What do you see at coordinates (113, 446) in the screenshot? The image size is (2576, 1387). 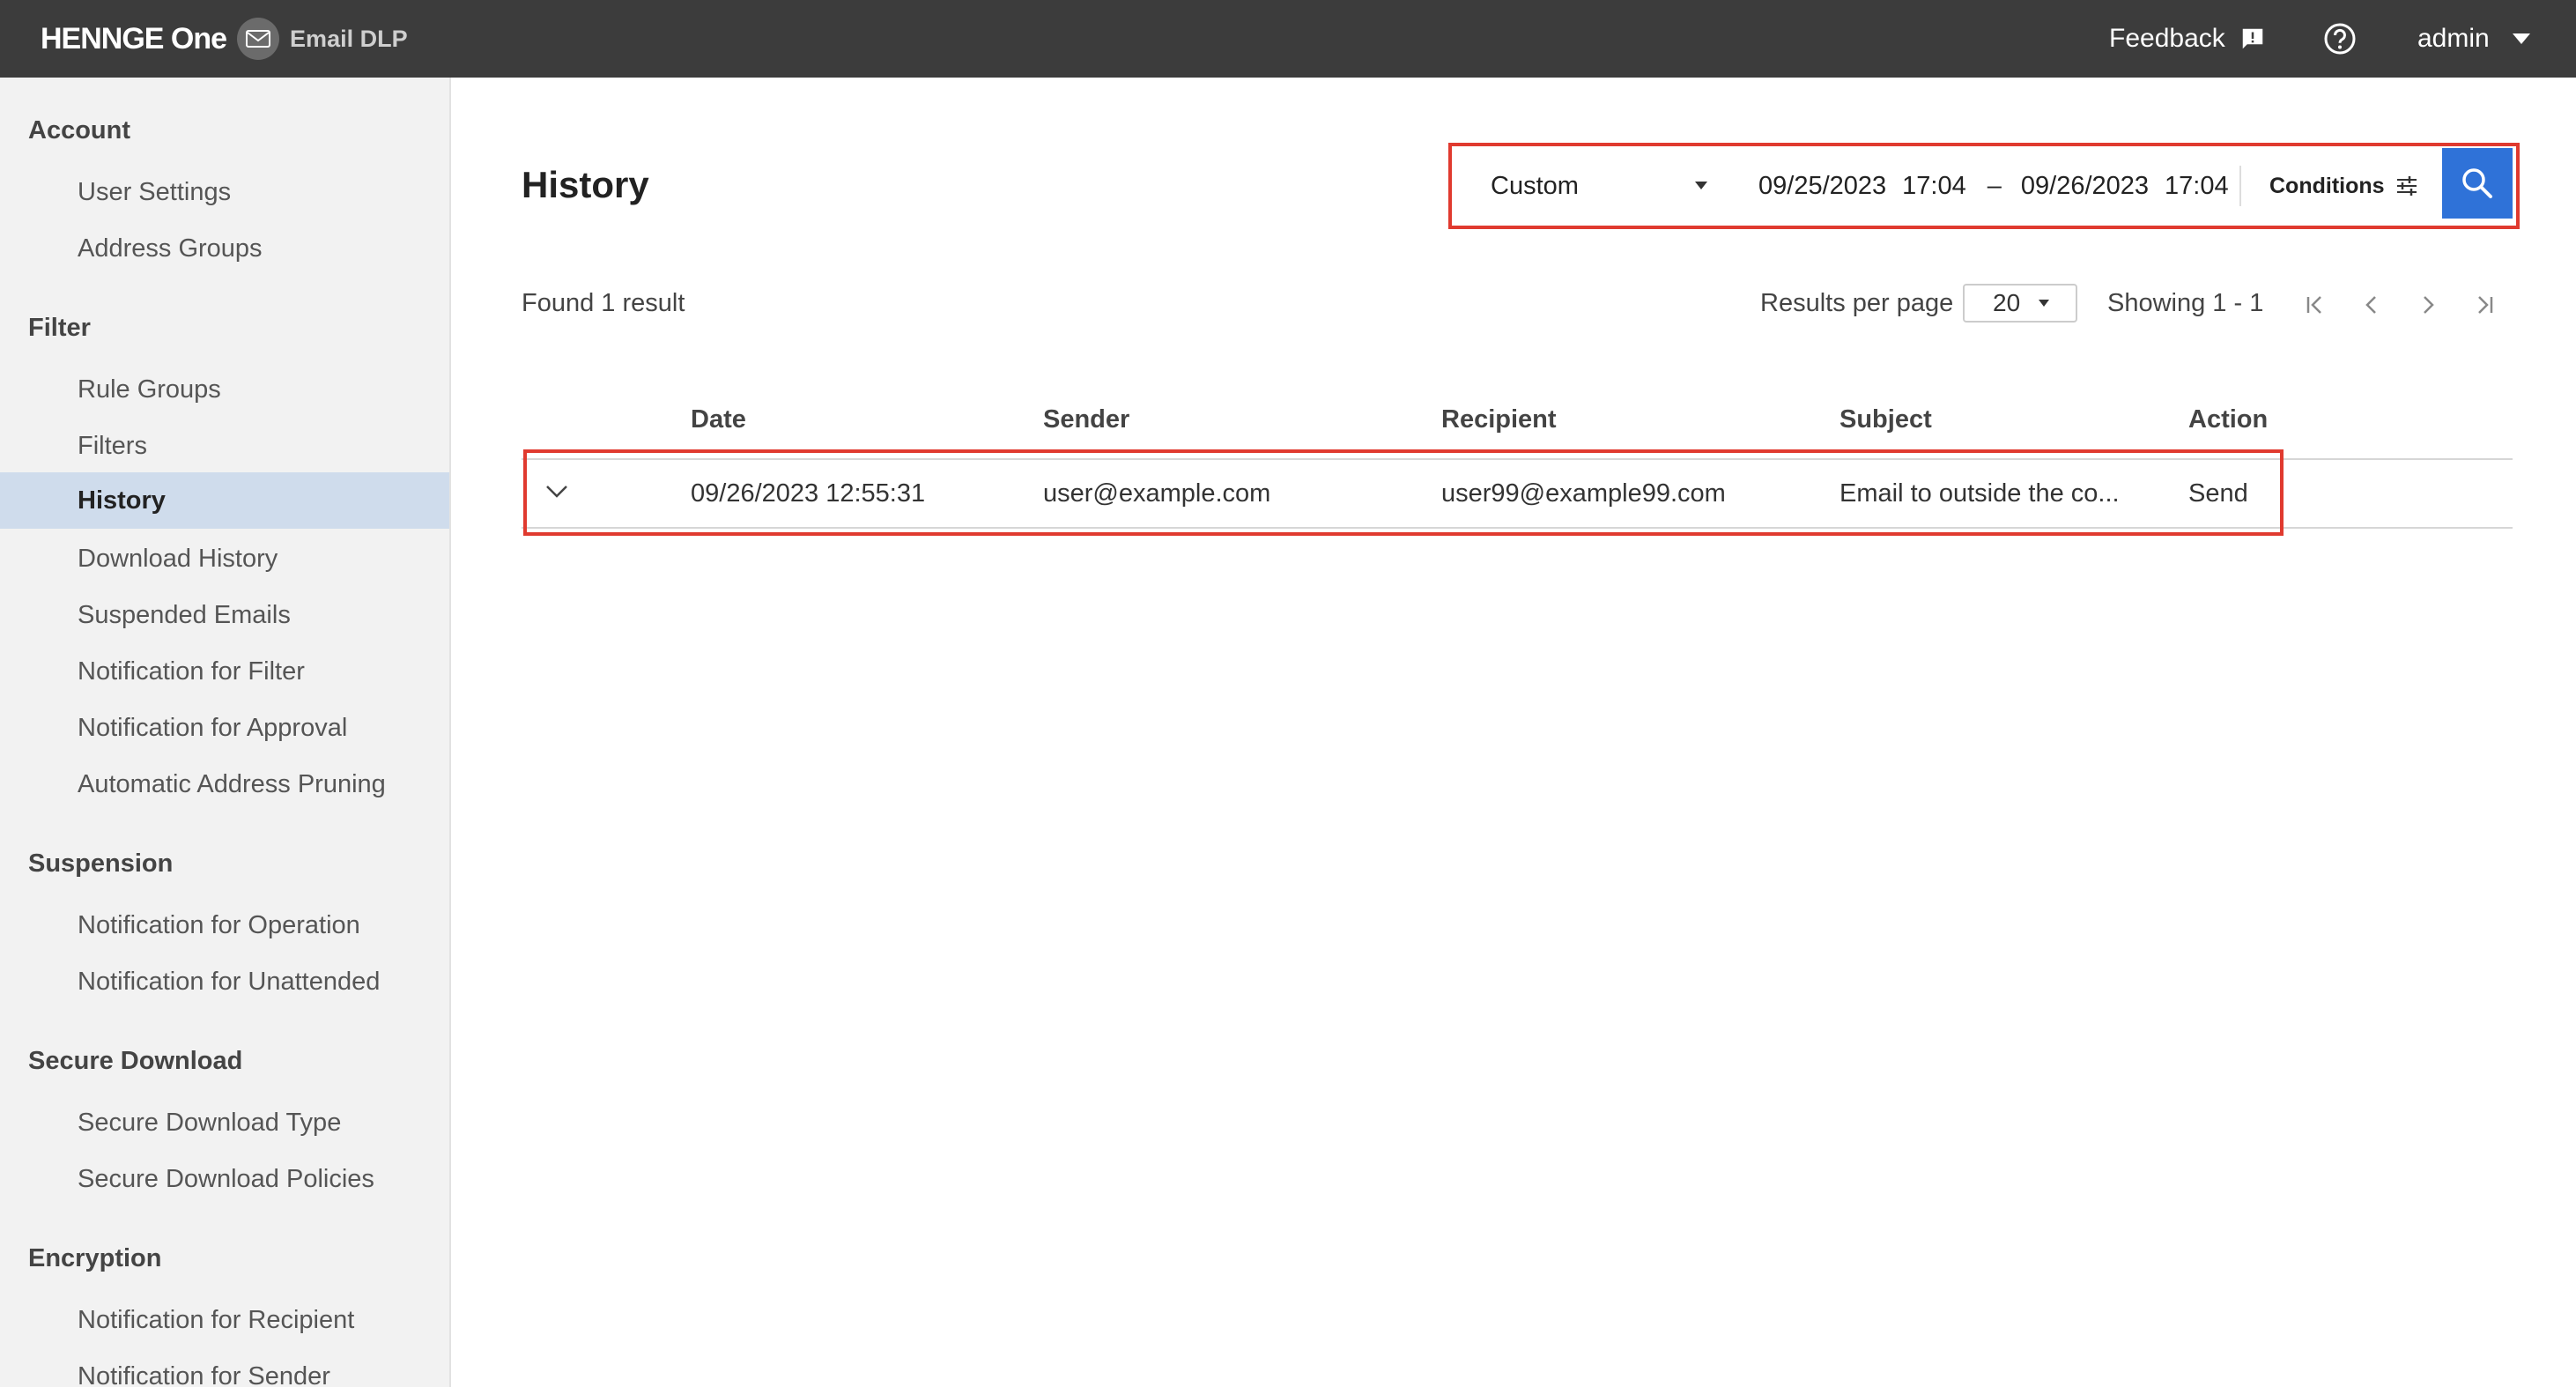 I see `sidebar-item-label: Filters` at bounding box center [113, 446].